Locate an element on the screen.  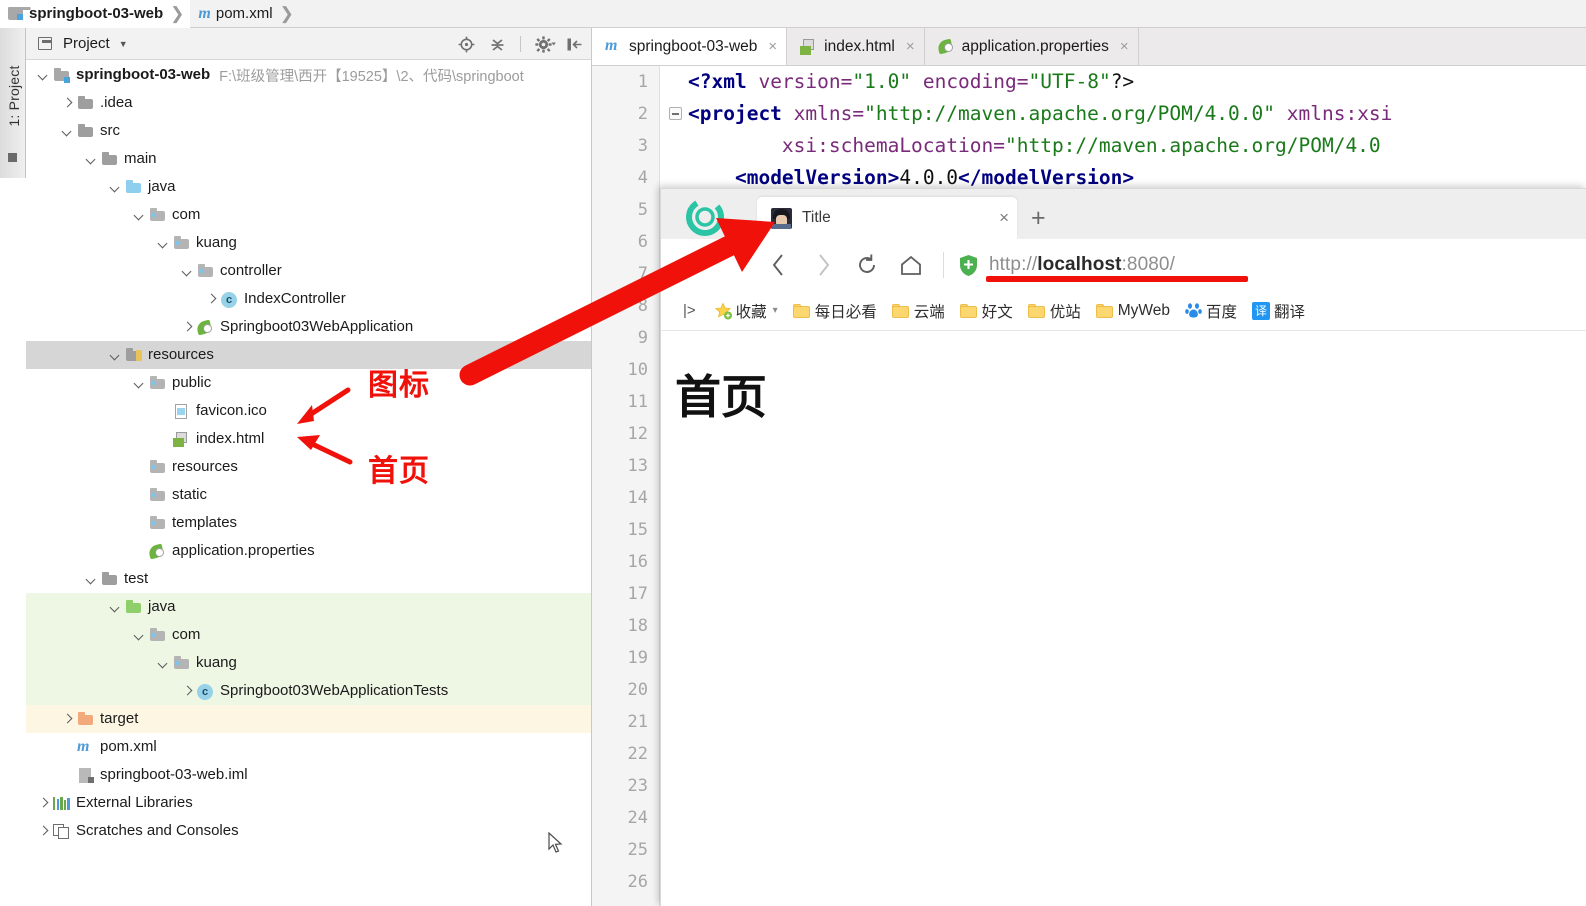
breadcrumb-item-project: springboot-03-web ❯ is located at coordinates (95, 14).